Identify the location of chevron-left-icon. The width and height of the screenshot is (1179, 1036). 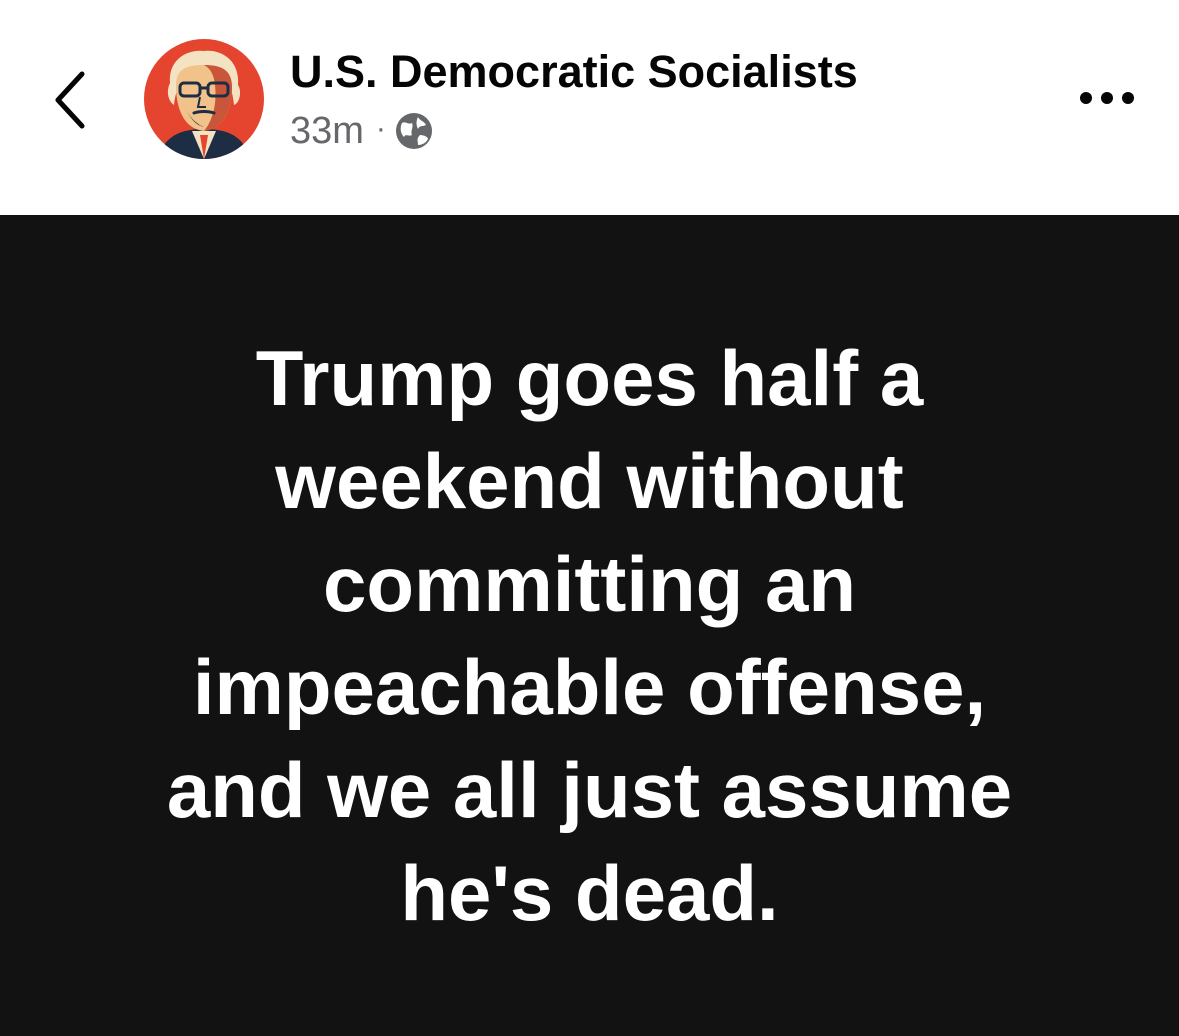
(70, 100).